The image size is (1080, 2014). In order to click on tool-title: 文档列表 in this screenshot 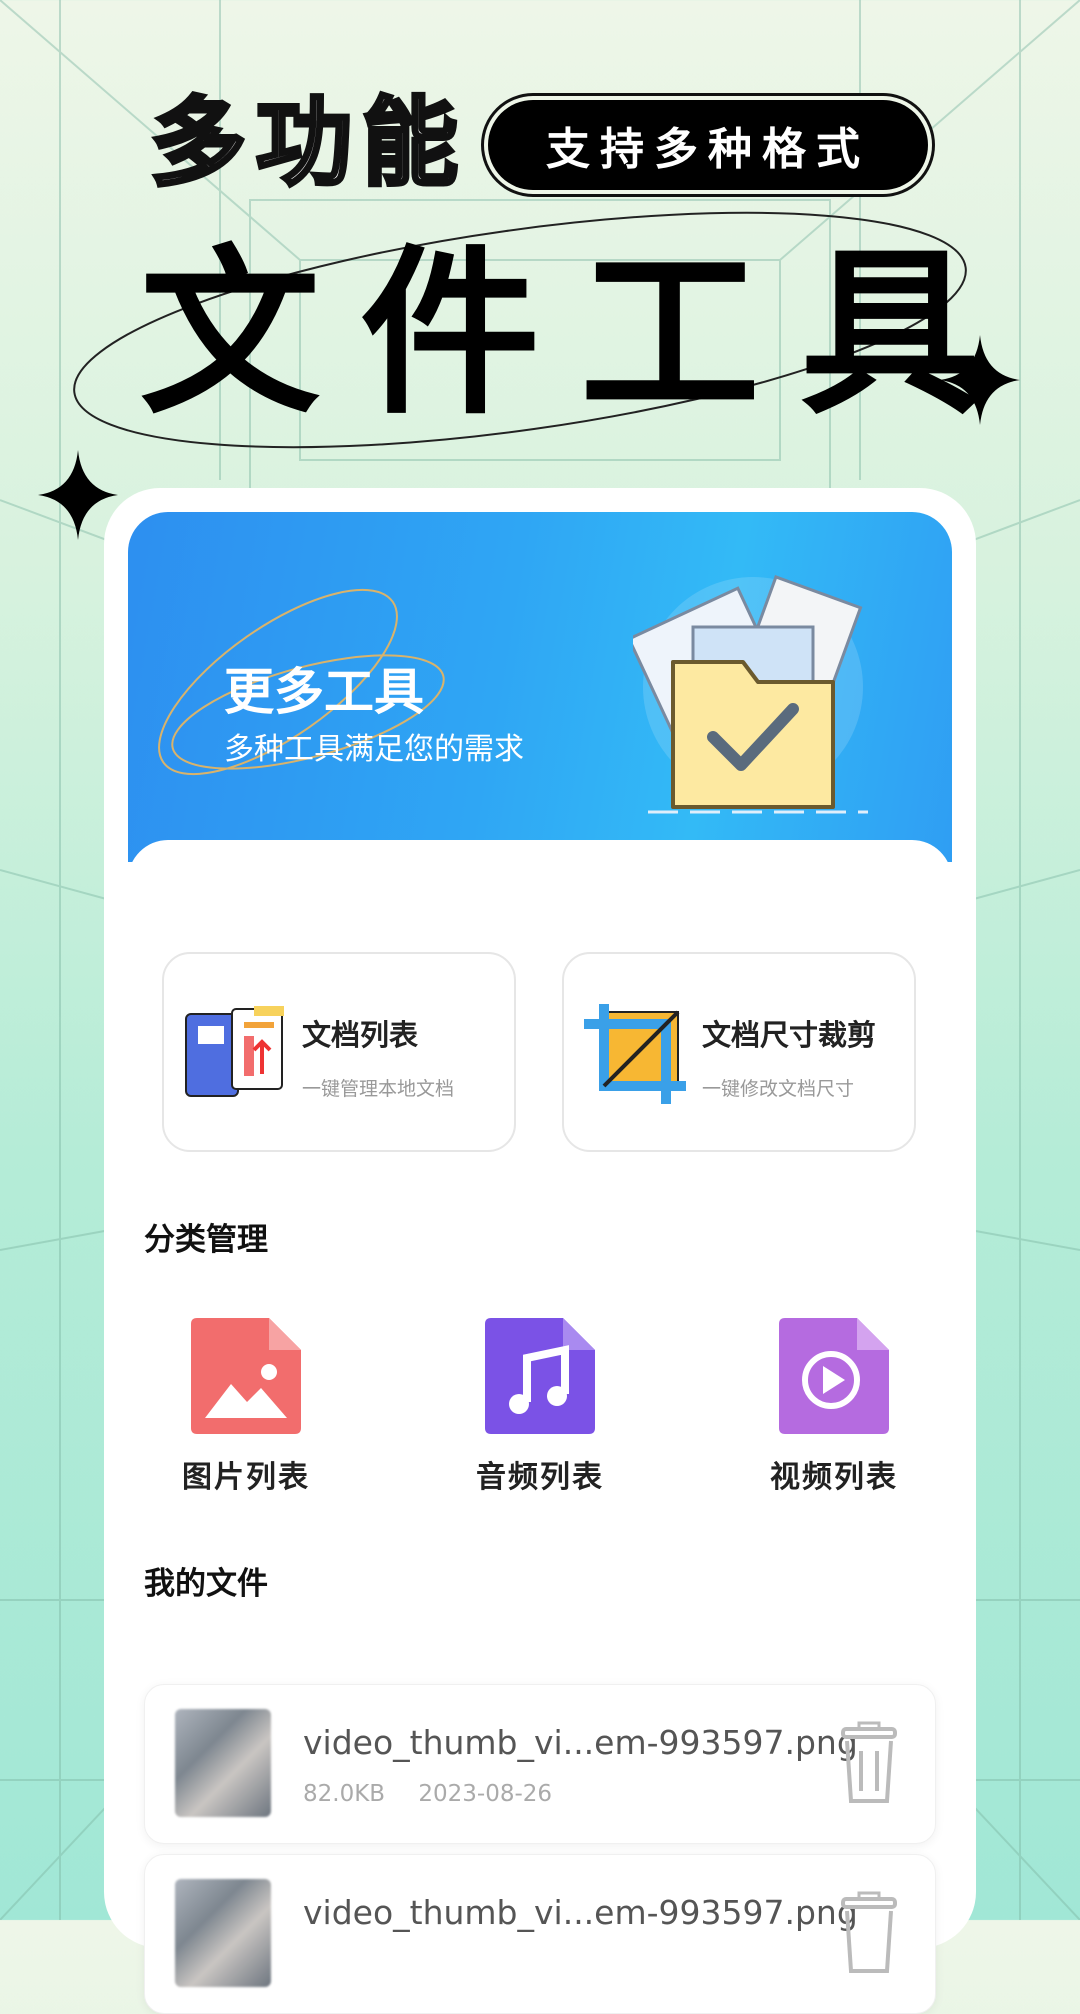, I will do `click(360, 1035)`.